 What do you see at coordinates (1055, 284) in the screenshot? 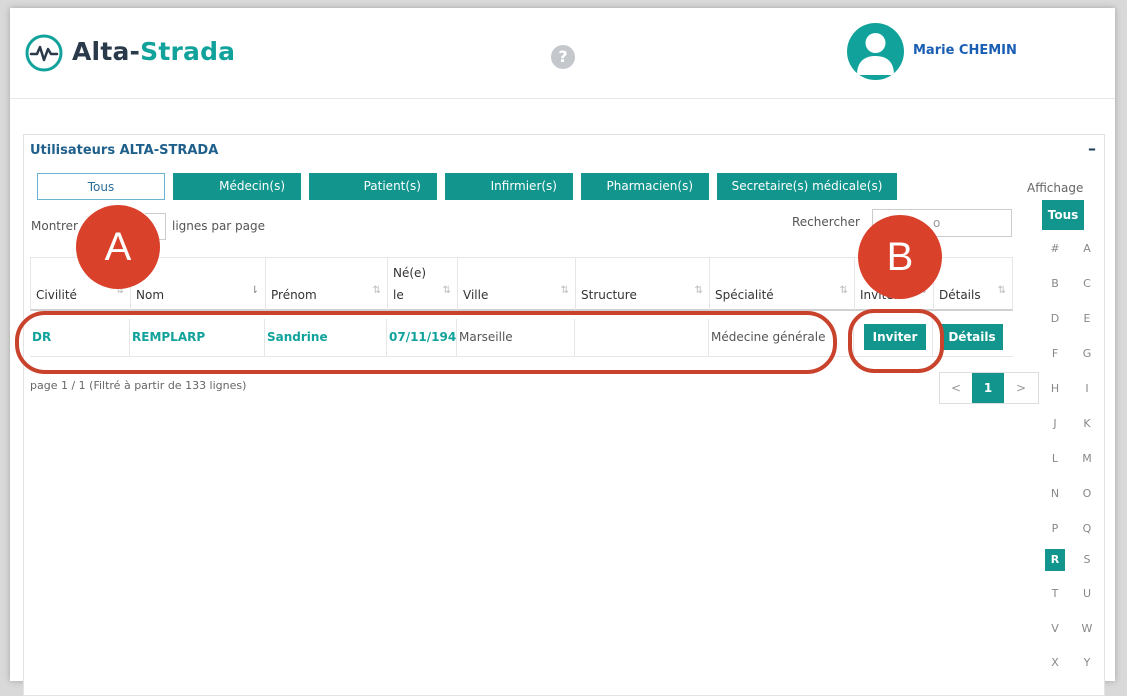
I see `alpha-letter-b: B` at bounding box center [1055, 284].